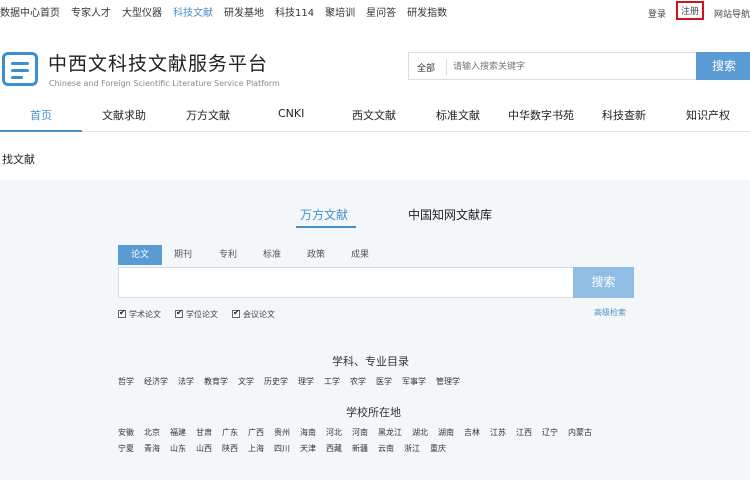 The height and width of the screenshot is (480, 750). I want to click on top-nav-item-rd-index: 研发指数, so click(427, 11).